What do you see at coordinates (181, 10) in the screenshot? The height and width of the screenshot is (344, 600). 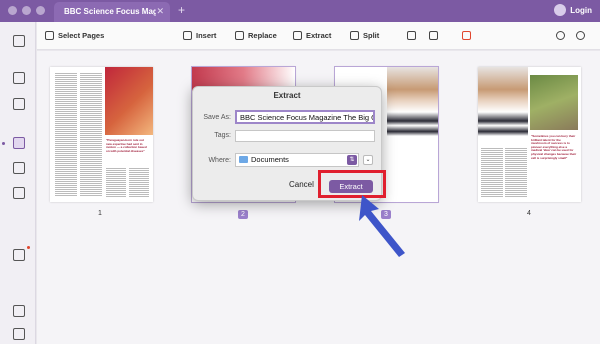 I see `new-tab-icon: +` at bounding box center [181, 10].